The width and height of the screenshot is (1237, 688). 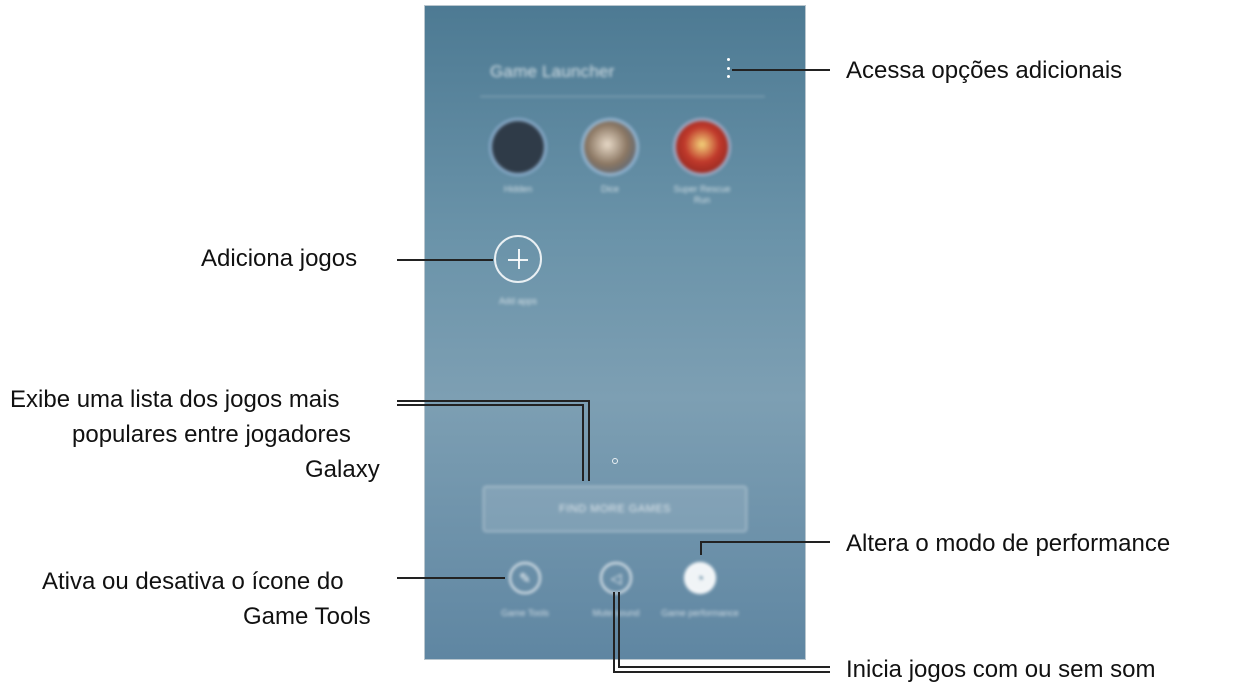 I want to click on add-games-leader-line, so click(x=445, y=260).